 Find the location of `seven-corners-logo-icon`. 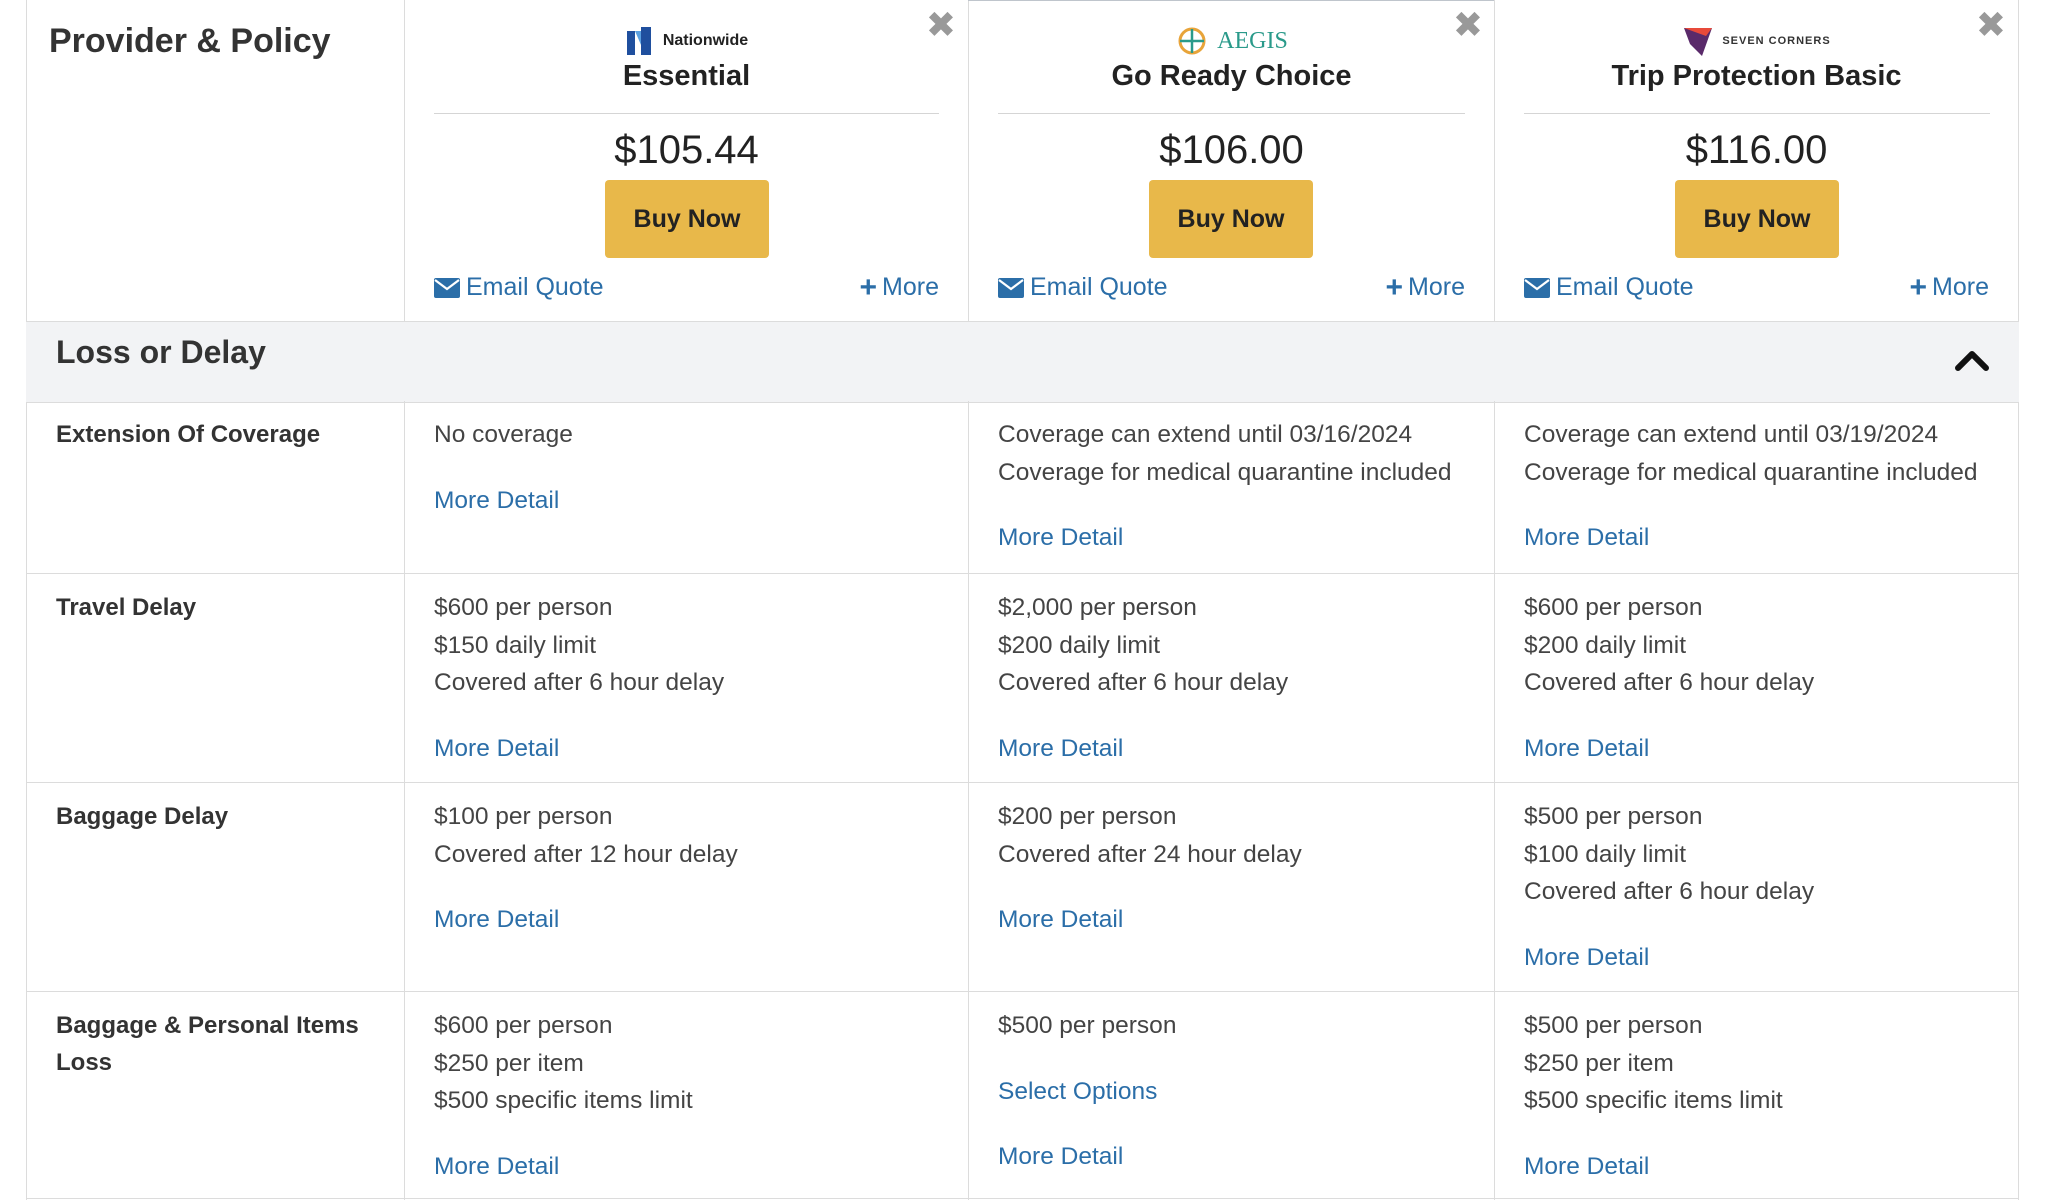

seven-corners-logo-icon is located at coordinates (1698, 42).